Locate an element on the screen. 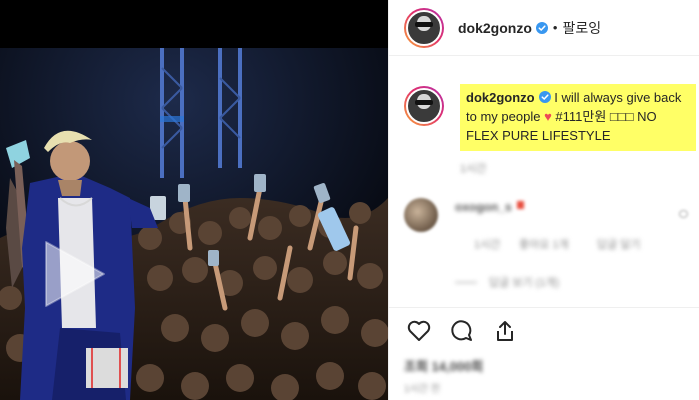 Image resolution: width=699 pixels, height=400 pixels. play-button is located at coordinates (72, 274).